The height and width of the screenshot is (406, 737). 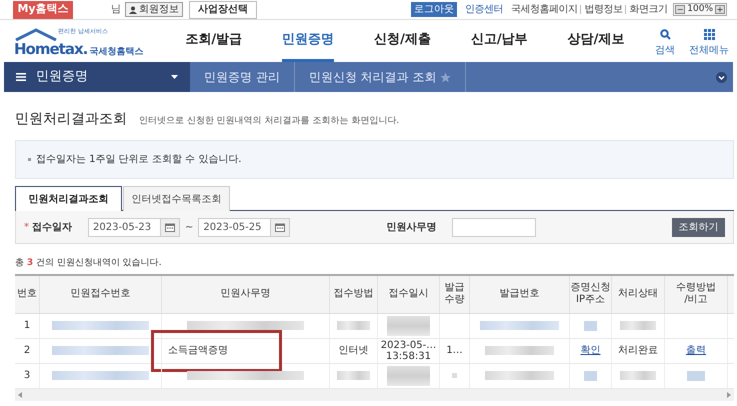 I want to click on table-cell: 2023-05-… 13:58:31, so click(x=408, y=351).